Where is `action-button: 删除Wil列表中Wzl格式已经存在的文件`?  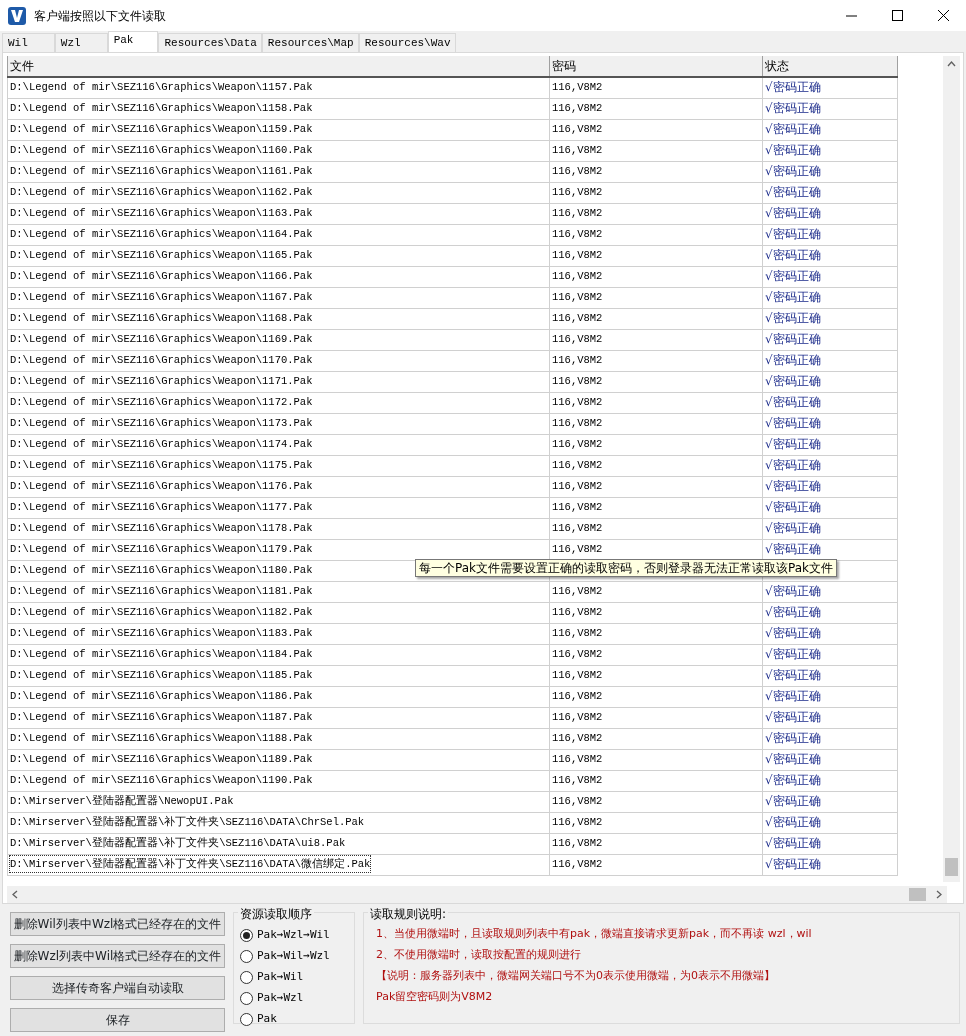 action-button: 删除Wil列表中Wzl格式已经存在的文件 is located at coordinates (117, 924).